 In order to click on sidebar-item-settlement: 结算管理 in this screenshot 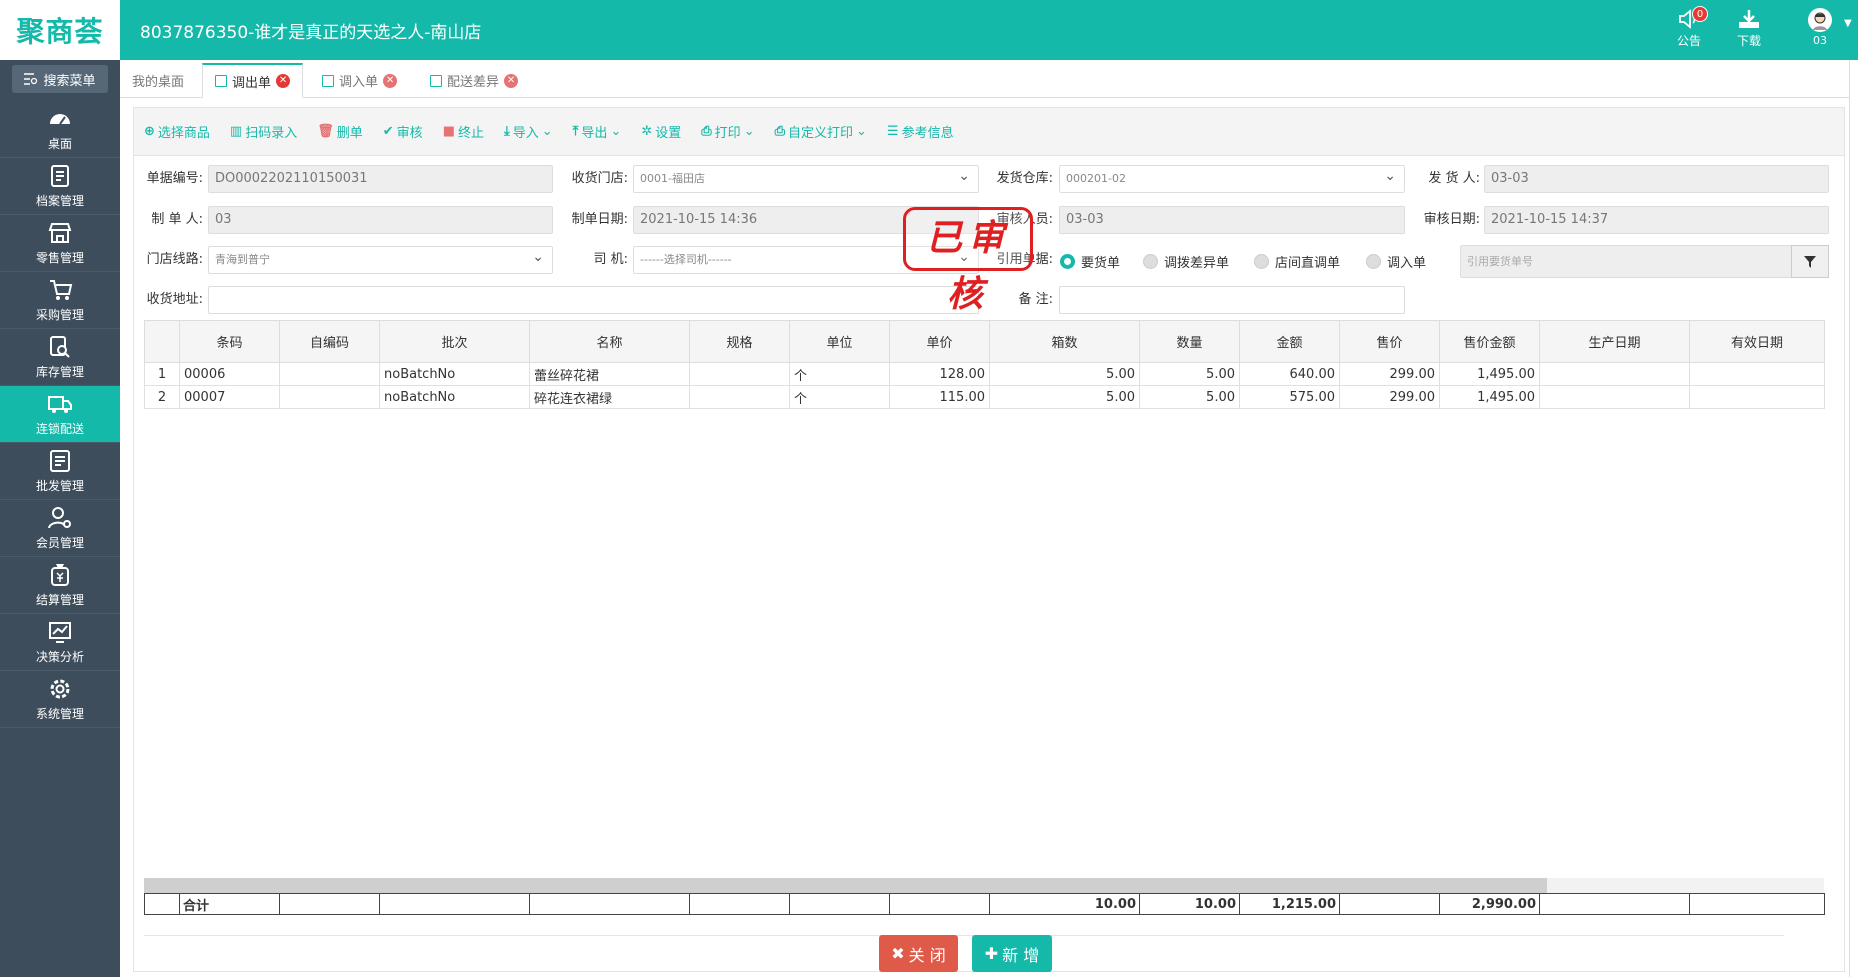, I will do `click(60, 585)`.